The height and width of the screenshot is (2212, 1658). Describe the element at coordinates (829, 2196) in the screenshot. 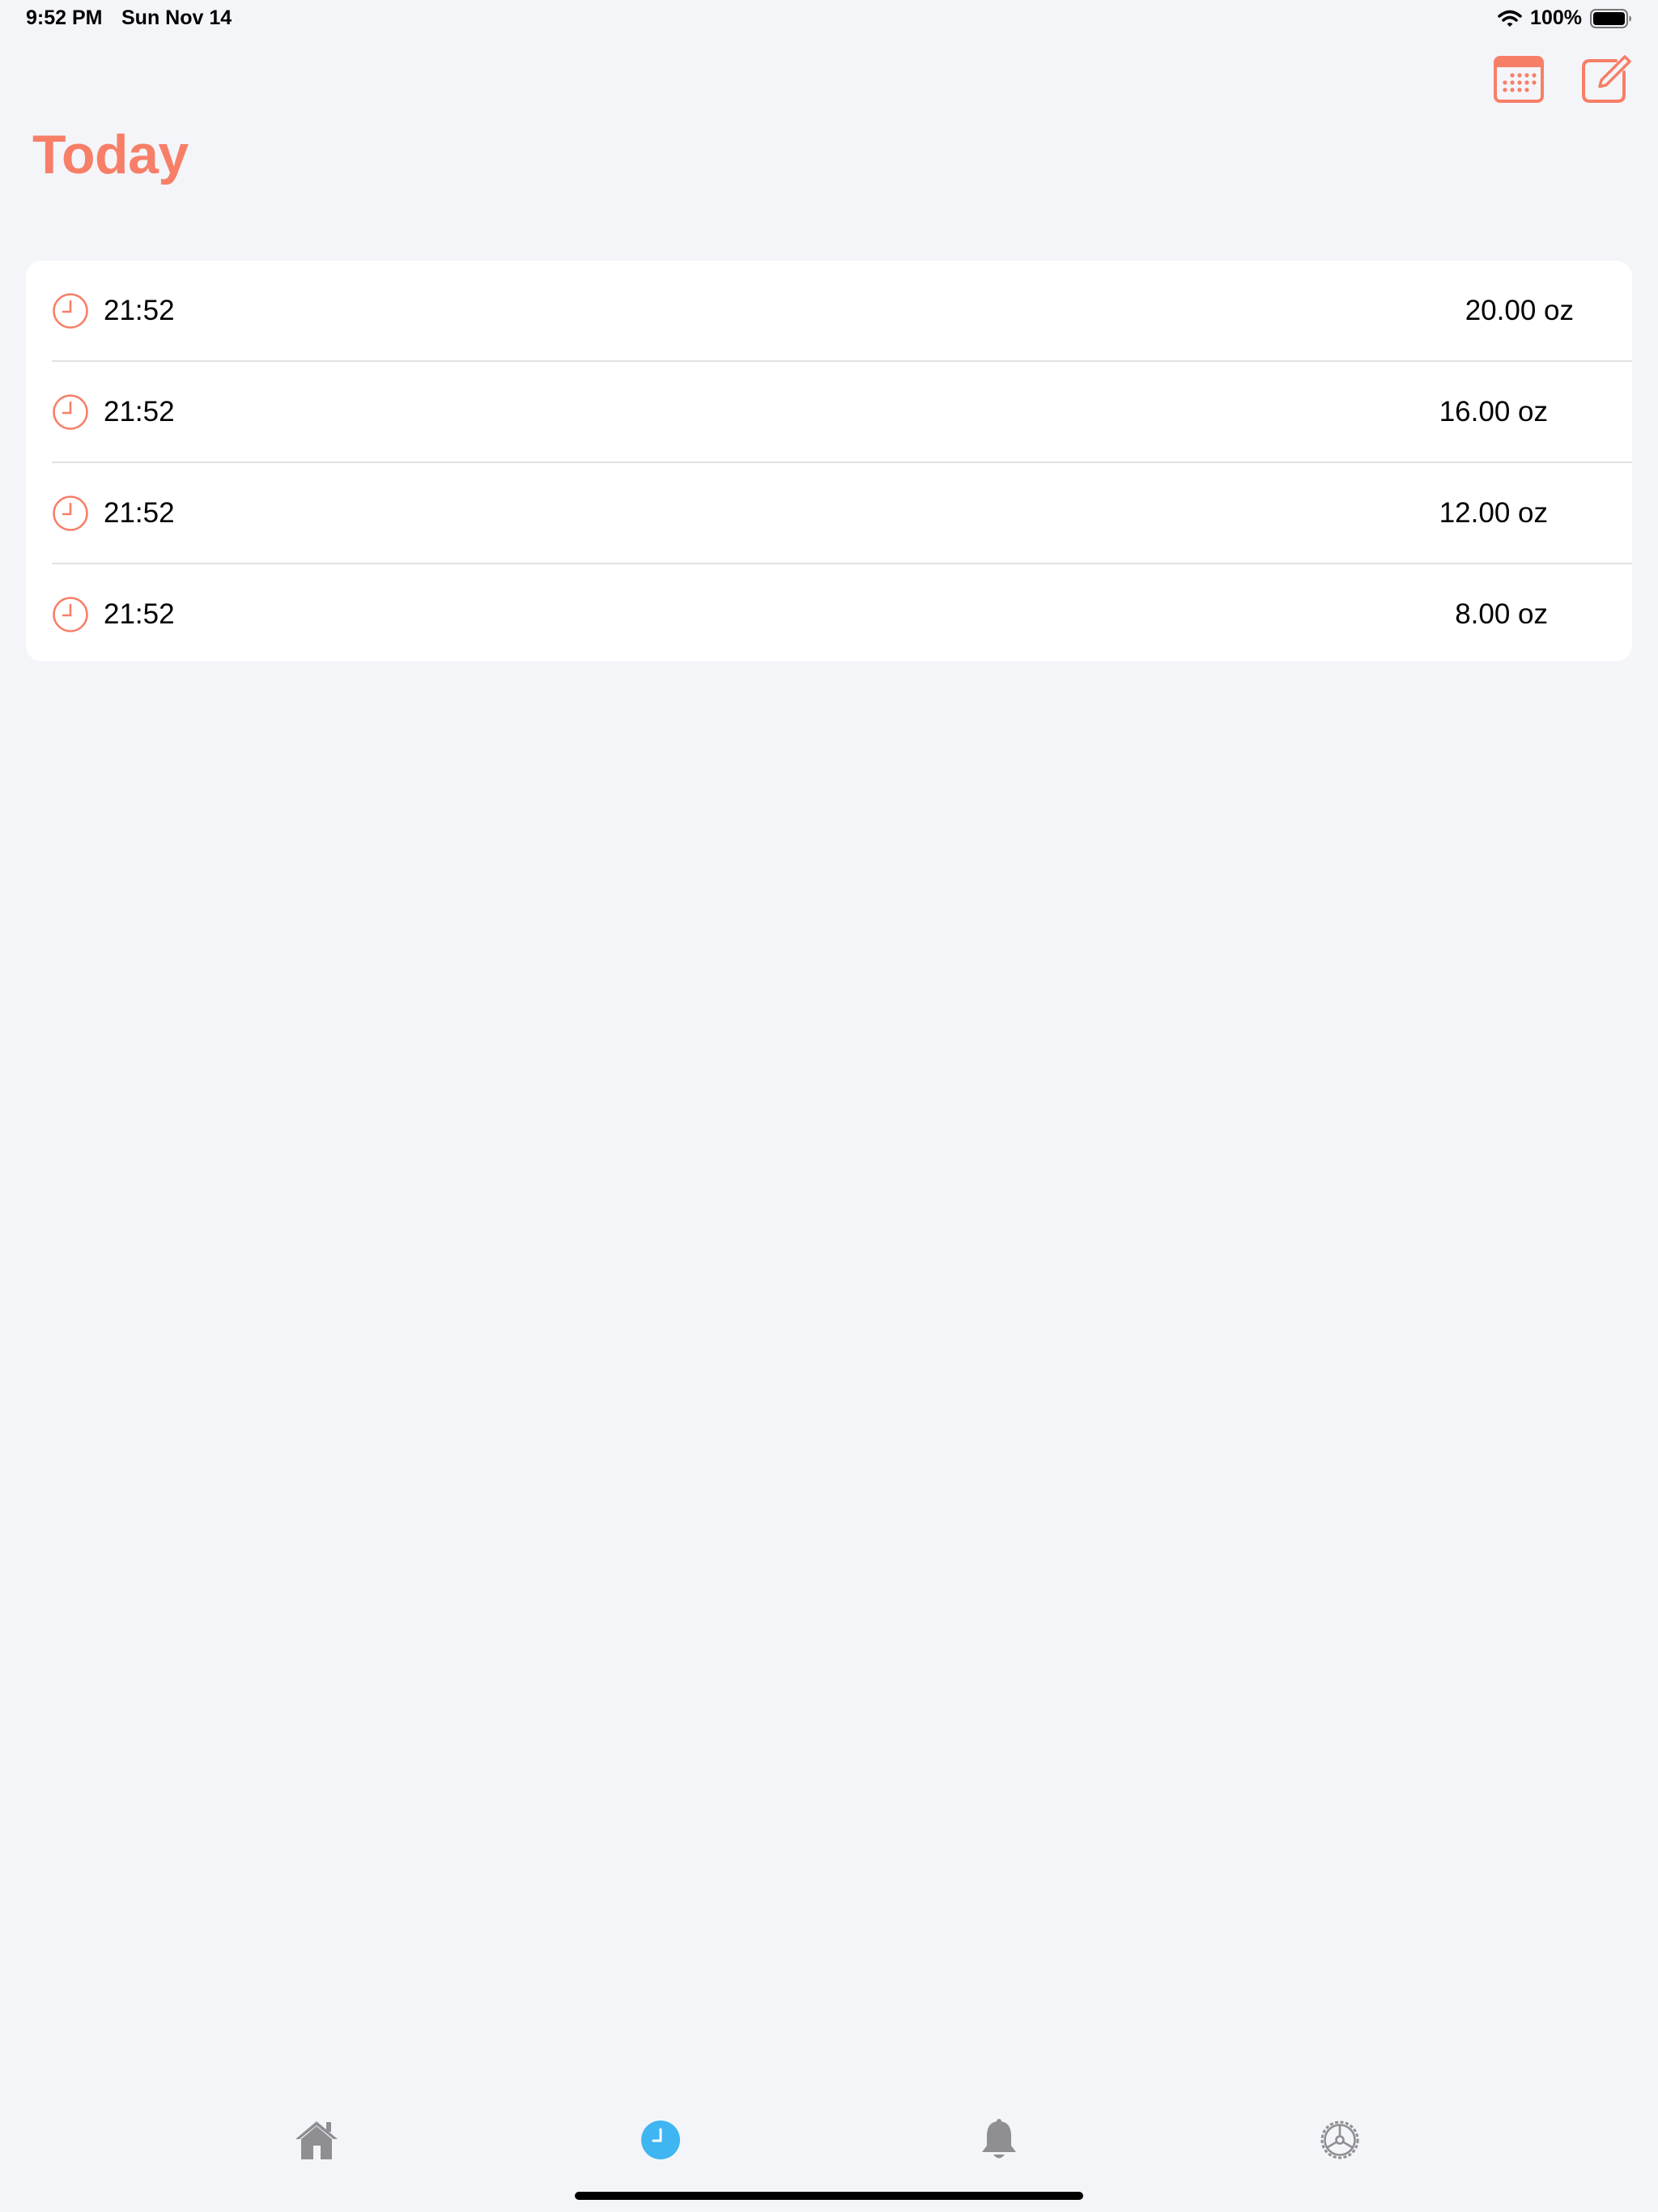

I see `home-indicator` at that location.